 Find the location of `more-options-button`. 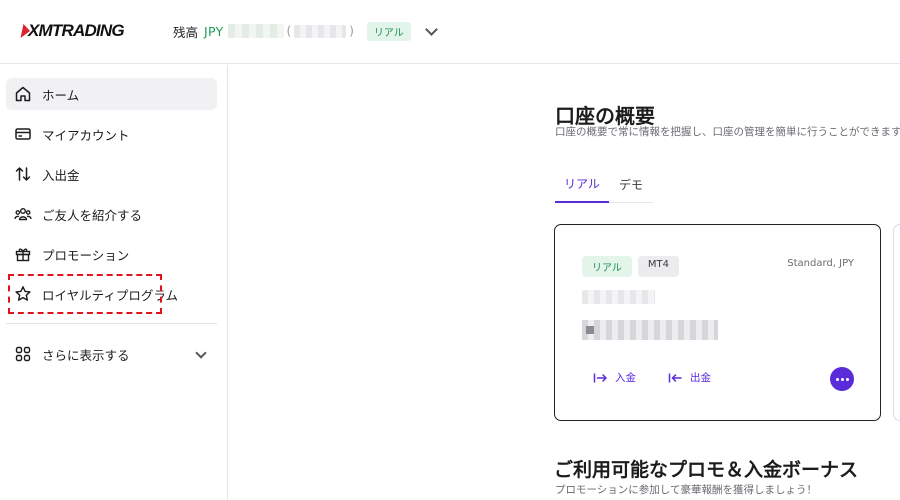

more-options-button is located at coordinates (842, 379).